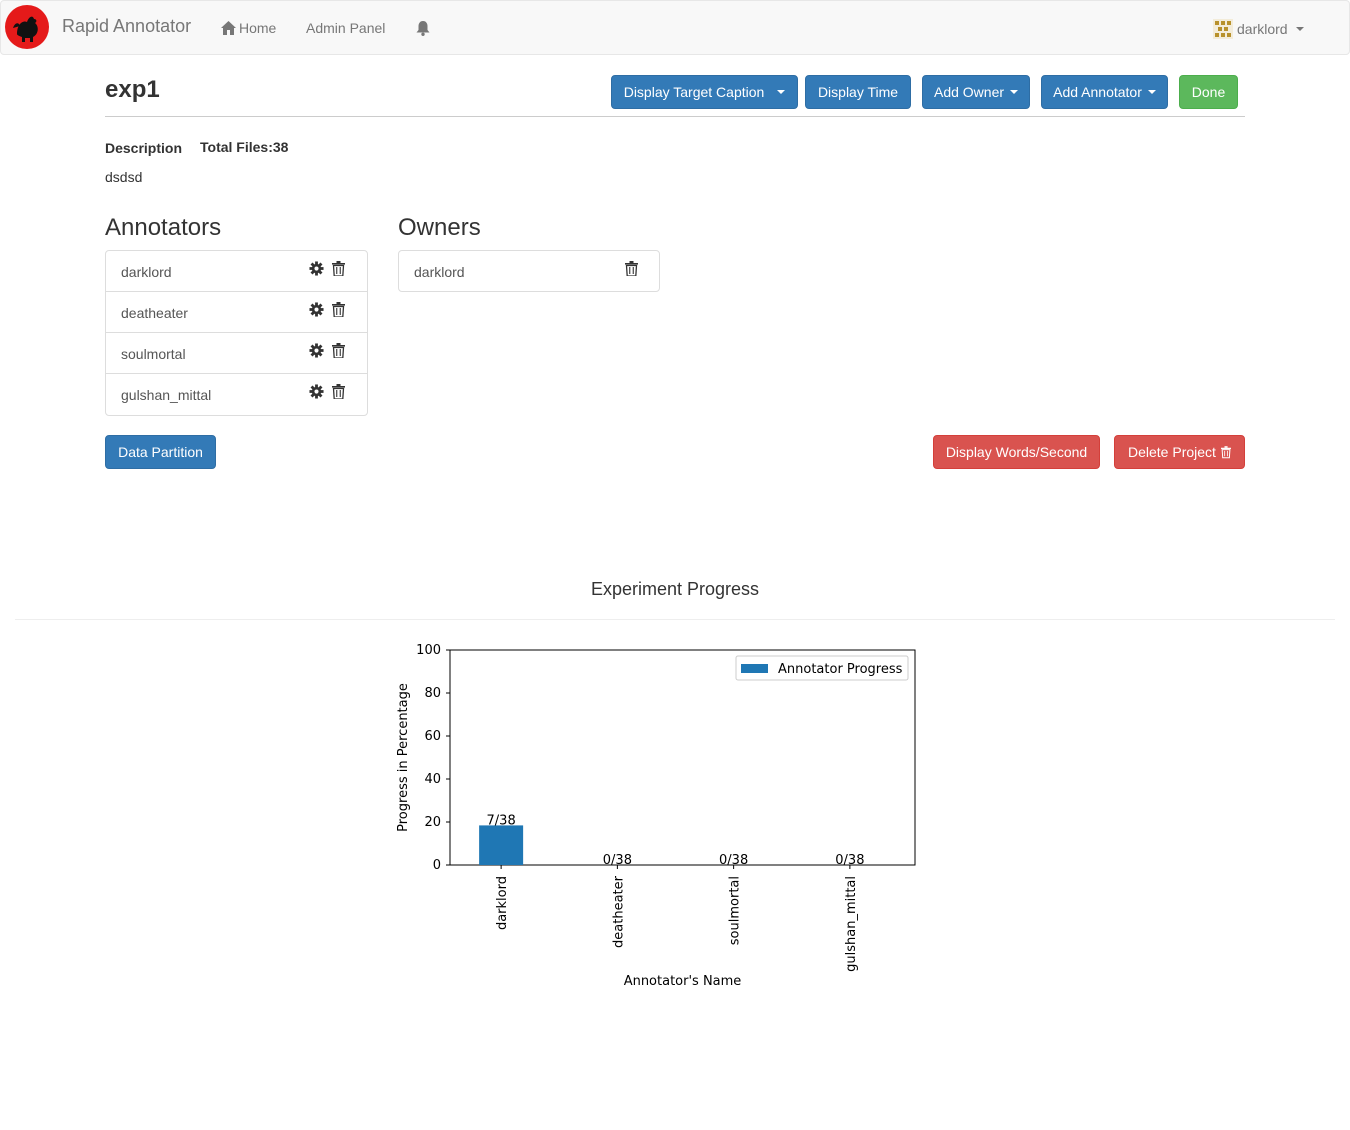 This screenshot has width=1350, height=1130. I want to click on y-tick-label: 80, so click(432, 693).